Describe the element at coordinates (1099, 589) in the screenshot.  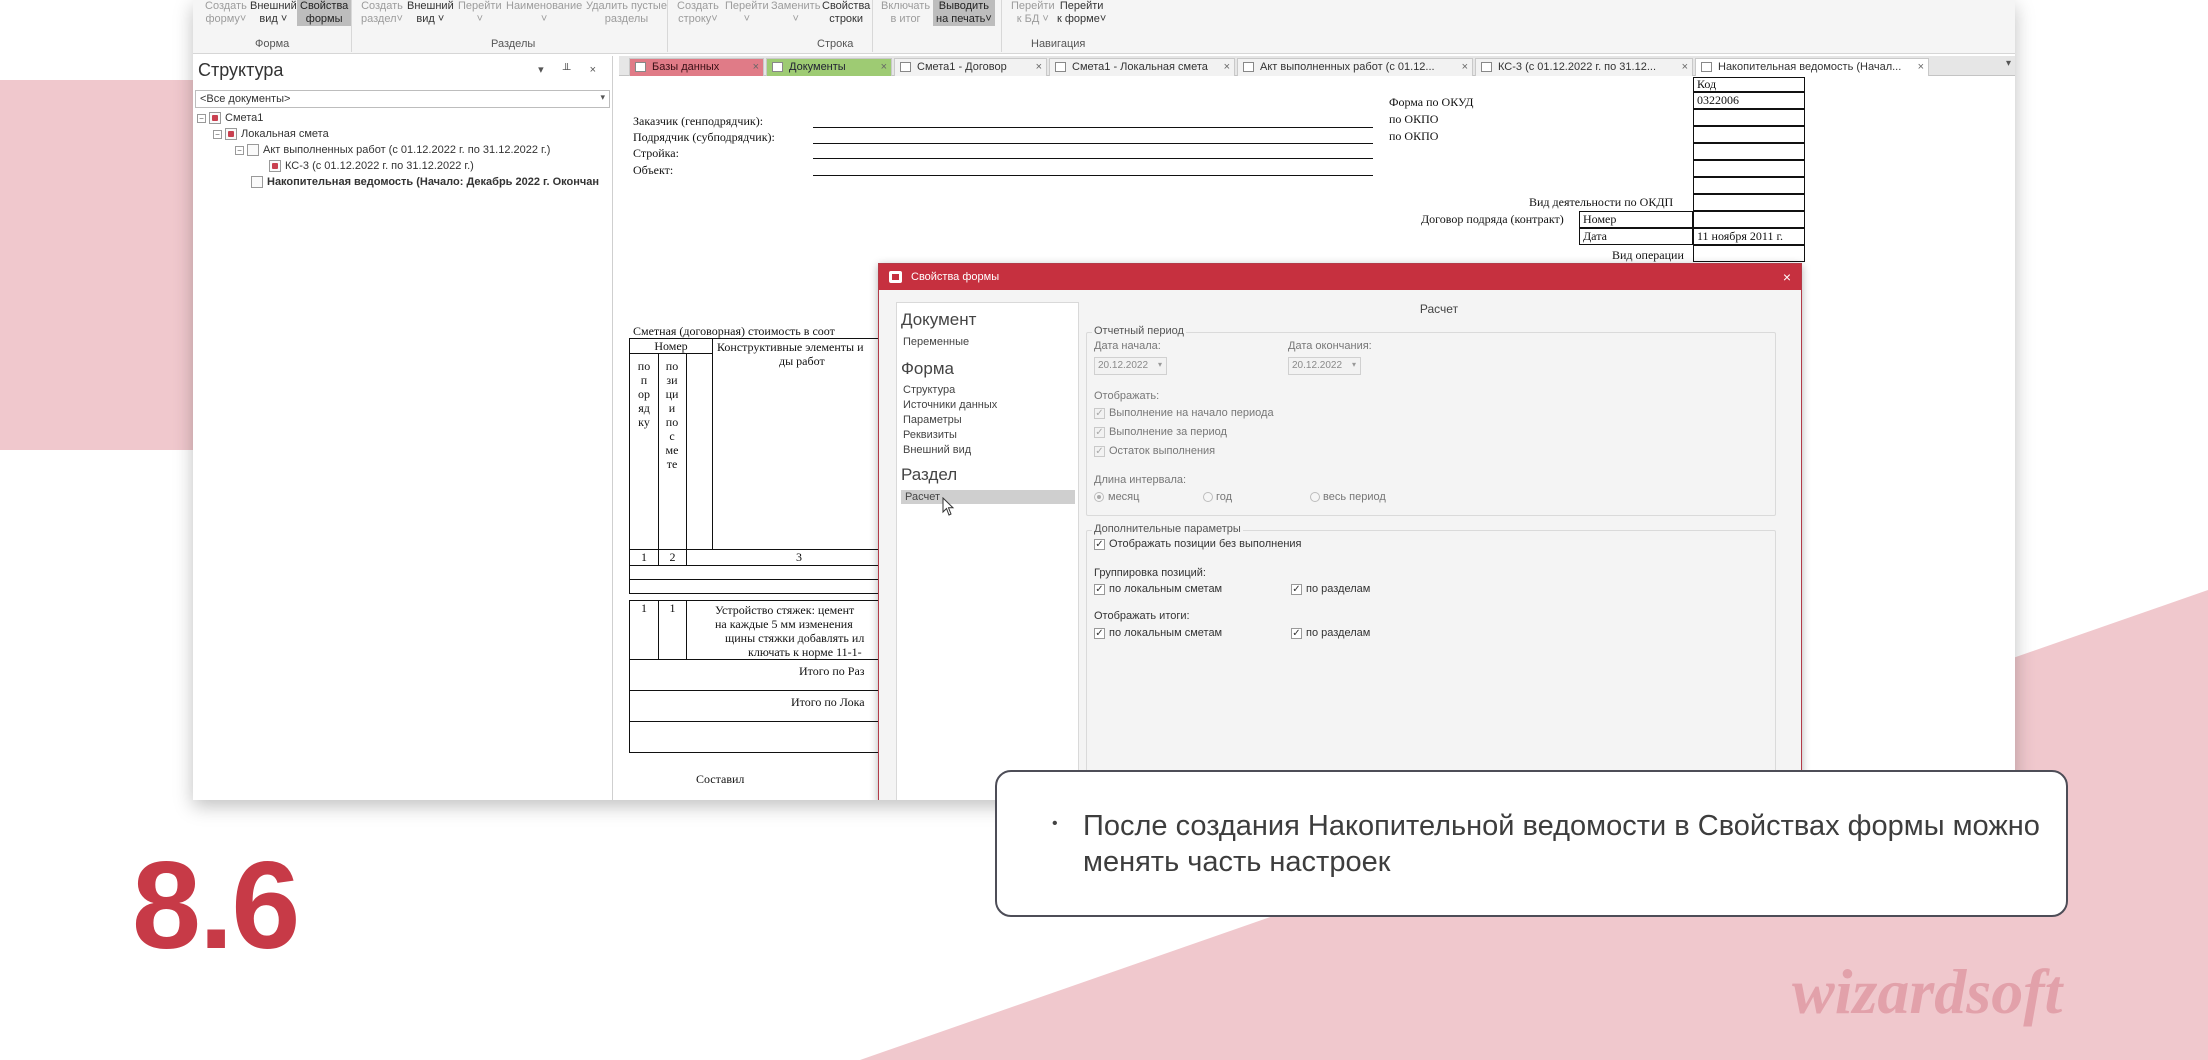
I see `grouping-local-checkbox: ✓` at that location.